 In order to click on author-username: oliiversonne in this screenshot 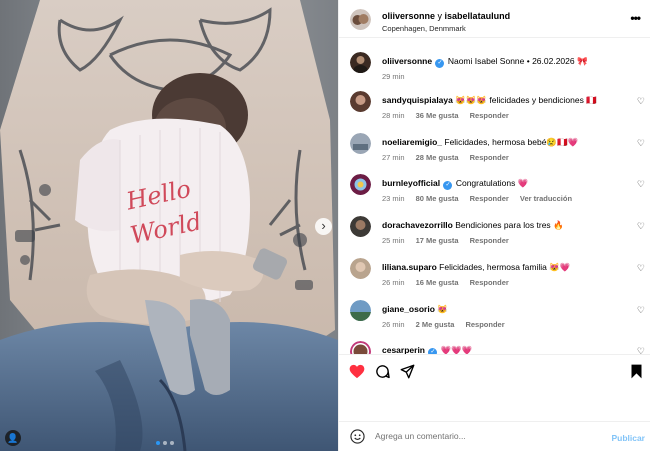, I will do `click(408, 16)`.